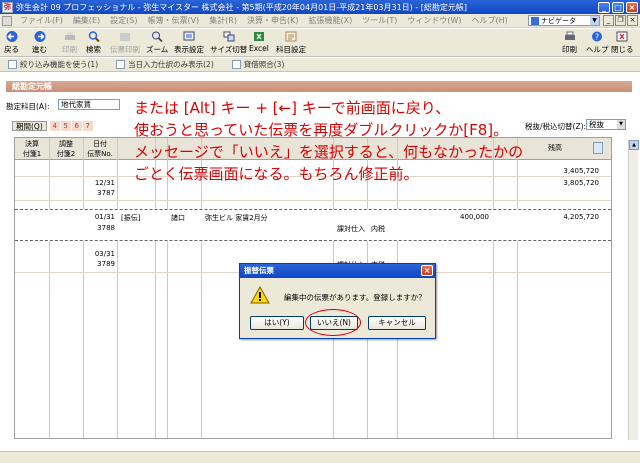 Image resolution: width=640 pixels, height=463 pixels. I want to click on navigator-label: ナビゲータ, so click(558, 20).